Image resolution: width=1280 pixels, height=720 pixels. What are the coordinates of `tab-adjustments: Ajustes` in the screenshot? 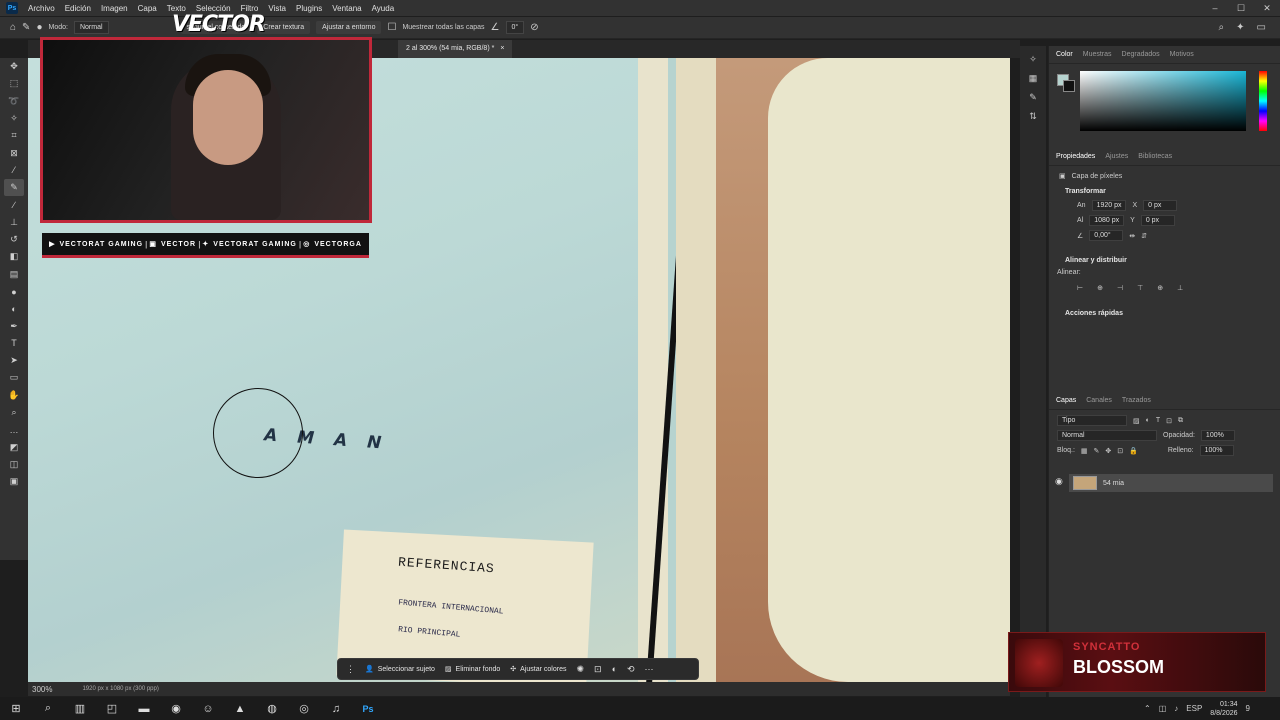 It's located at (1116, 156).